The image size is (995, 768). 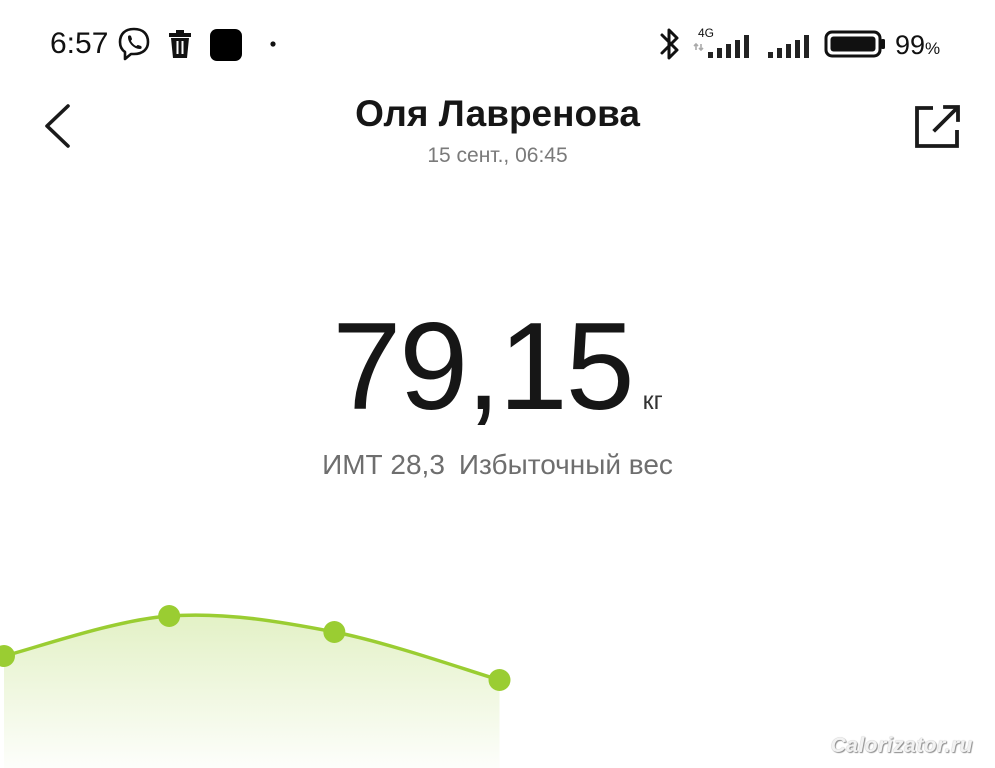 What do you see at coordinates (226, 45) in the screenshot?
I see `app-notification-icon` at bounding box center [226, 45].